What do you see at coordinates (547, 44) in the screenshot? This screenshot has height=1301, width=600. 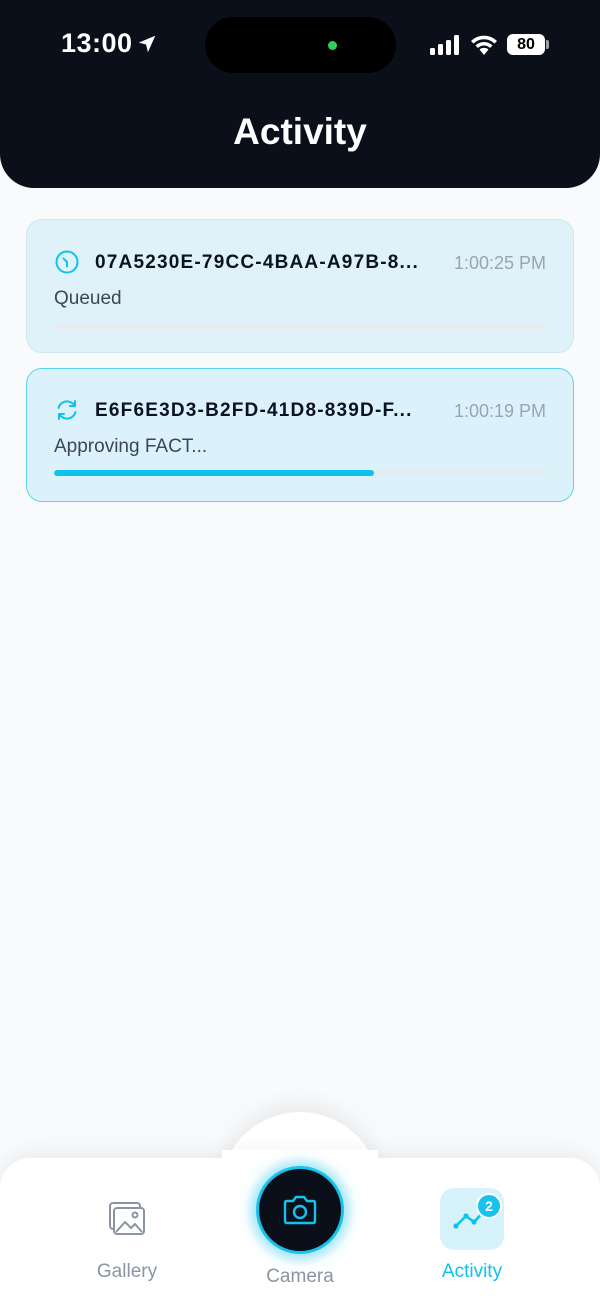 I see `battery-tip` at bounding box center [547, 44].